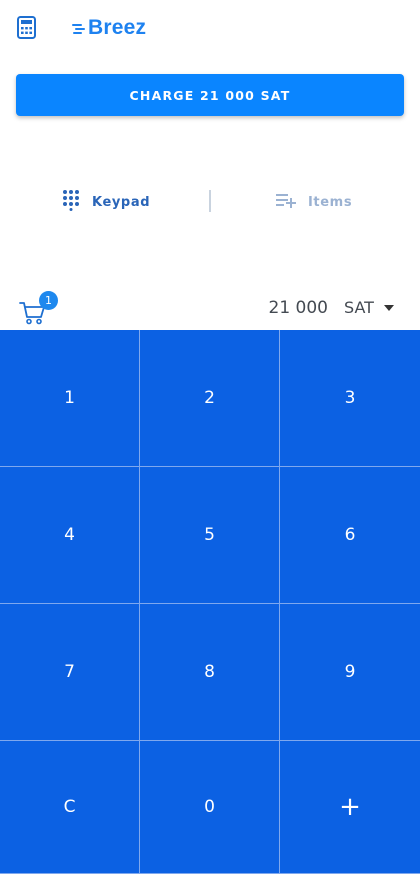  I want to click on tab-divider, so click(210, 201).